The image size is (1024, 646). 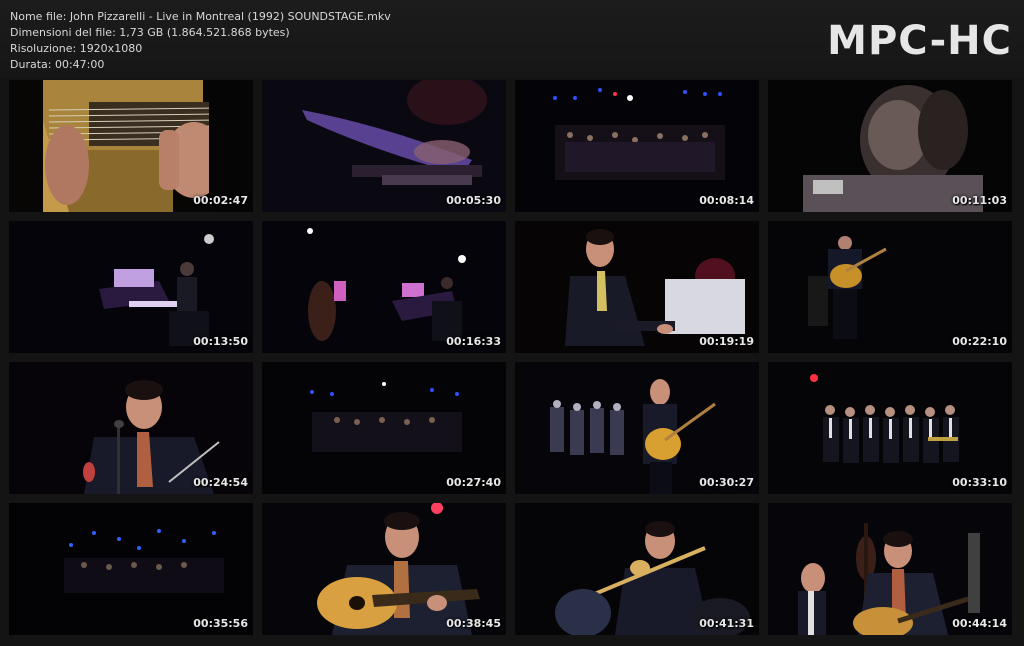 I want to click on thumbnail: 00:11:03, so click(x=890, y=146).